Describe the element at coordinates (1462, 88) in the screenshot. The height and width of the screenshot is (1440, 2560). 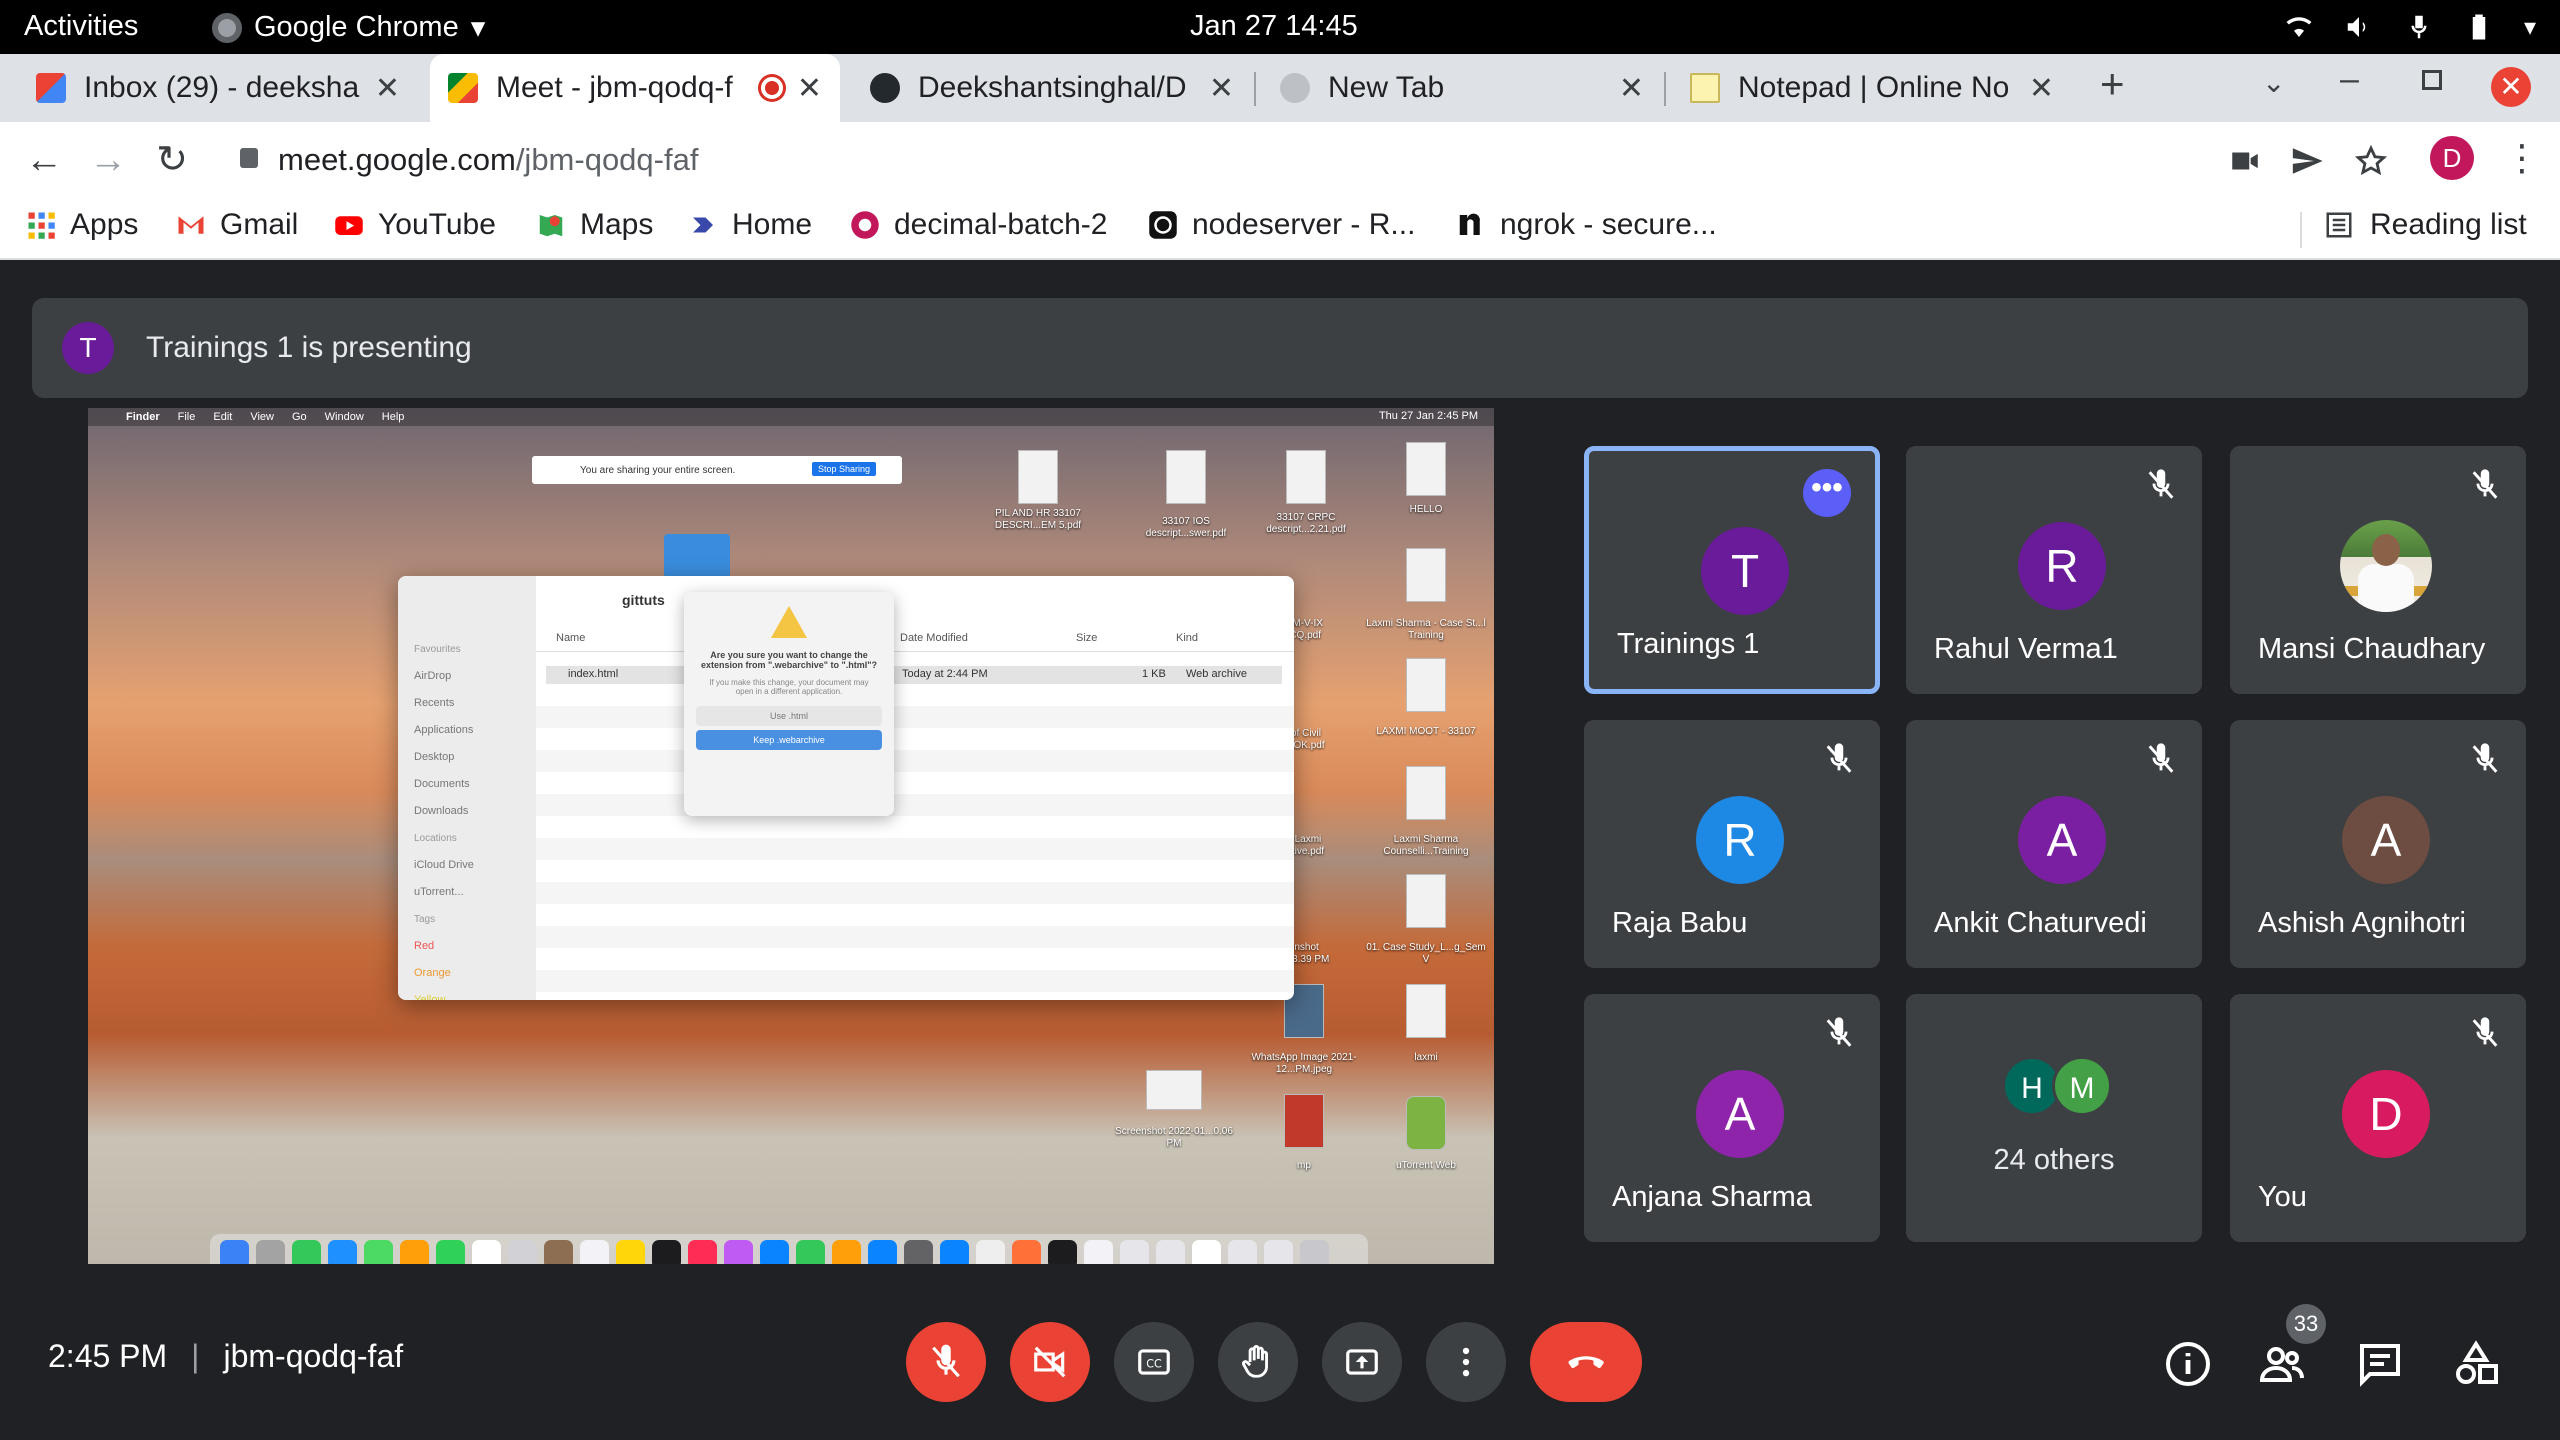
I see `tab-new-tab: New Tab ✕` at that location.